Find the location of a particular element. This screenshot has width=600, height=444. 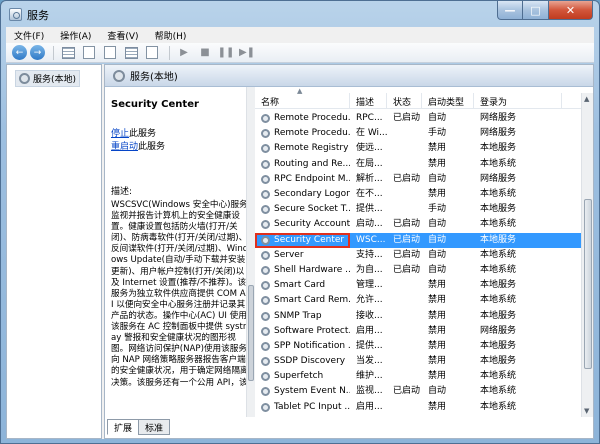

service-row: SPP Notification ... 提供... 禁用 本地服务 is located at coordinates (418, 346).